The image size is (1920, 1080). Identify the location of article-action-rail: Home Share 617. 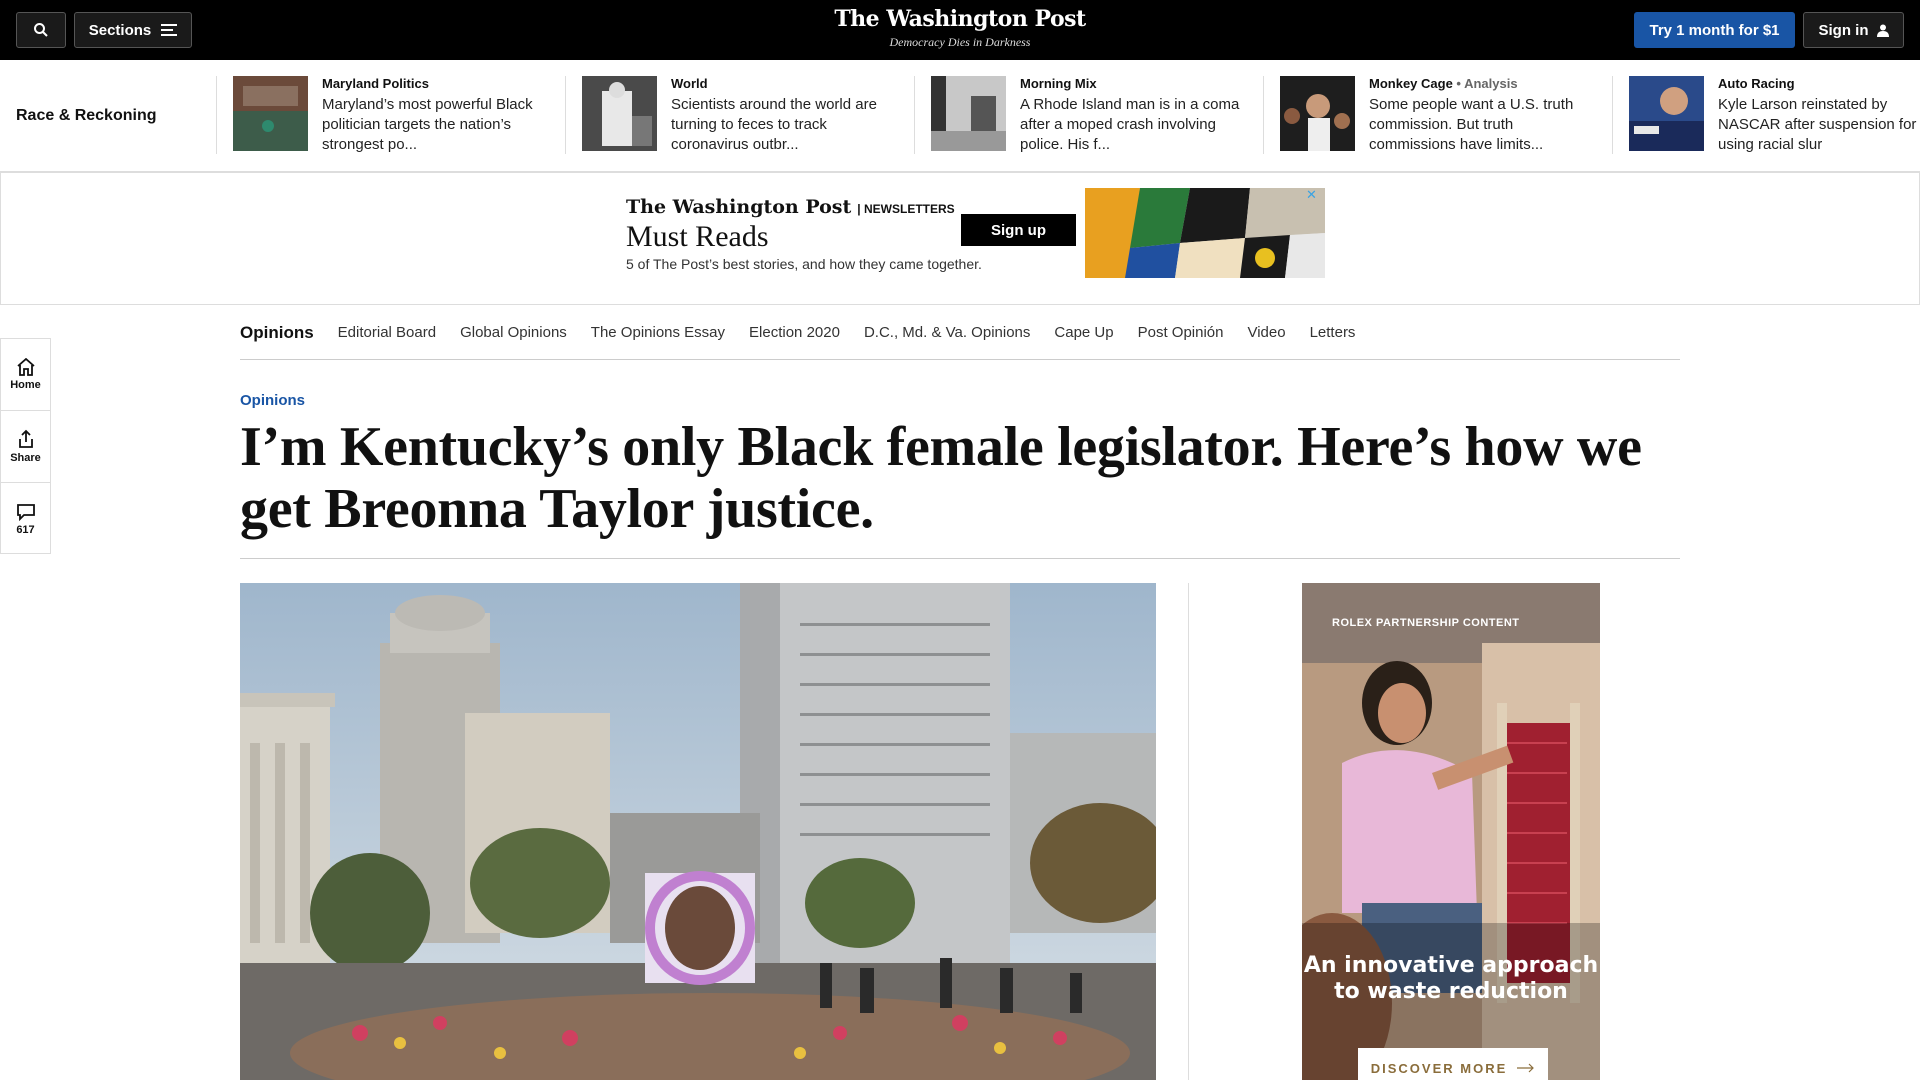
(25, 446).